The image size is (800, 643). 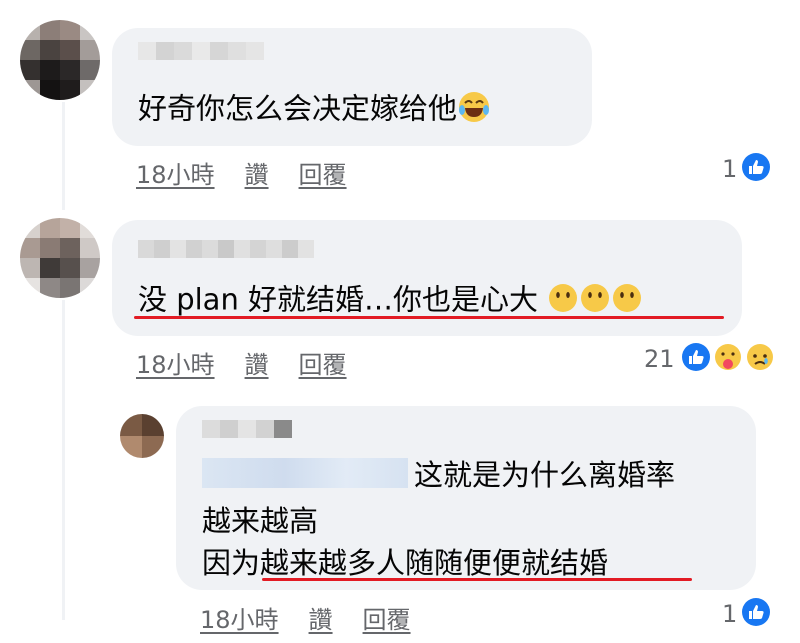 I want to click on reaction-summary: 21, so click(x=709, y=359).